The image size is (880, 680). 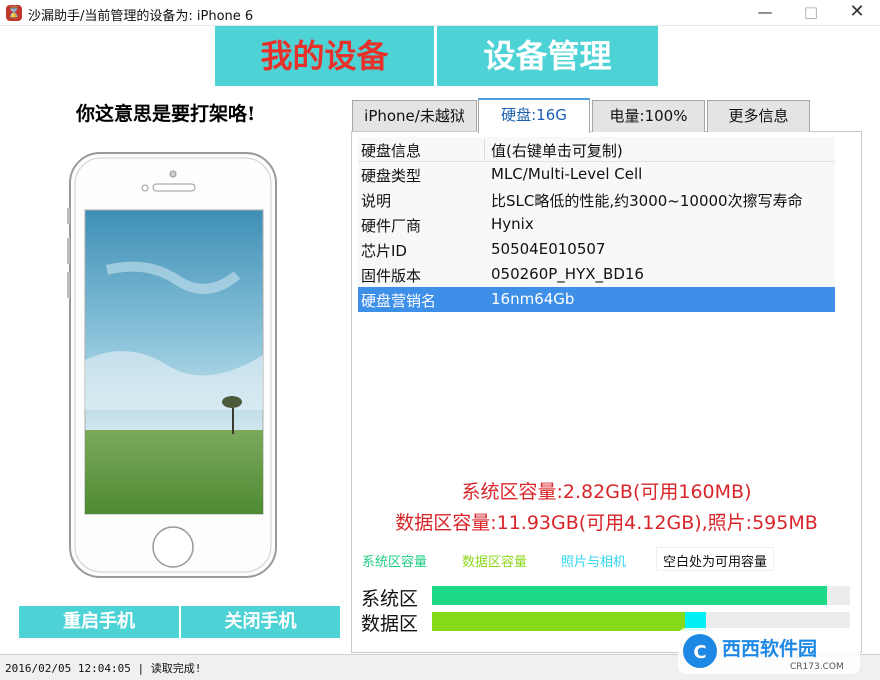 What do you see at coordinates (648, 116) in the screenshot?
I see `tab-battery: 电量:100%` at bounding box center [648, 116].